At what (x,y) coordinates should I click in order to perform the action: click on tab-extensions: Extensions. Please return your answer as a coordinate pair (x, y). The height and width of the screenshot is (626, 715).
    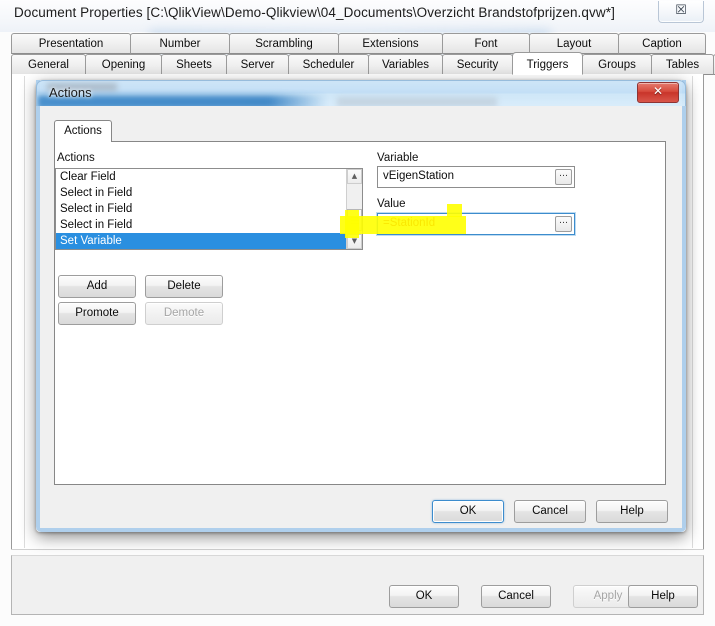
    Looking at the image, I should click on (390, 43).